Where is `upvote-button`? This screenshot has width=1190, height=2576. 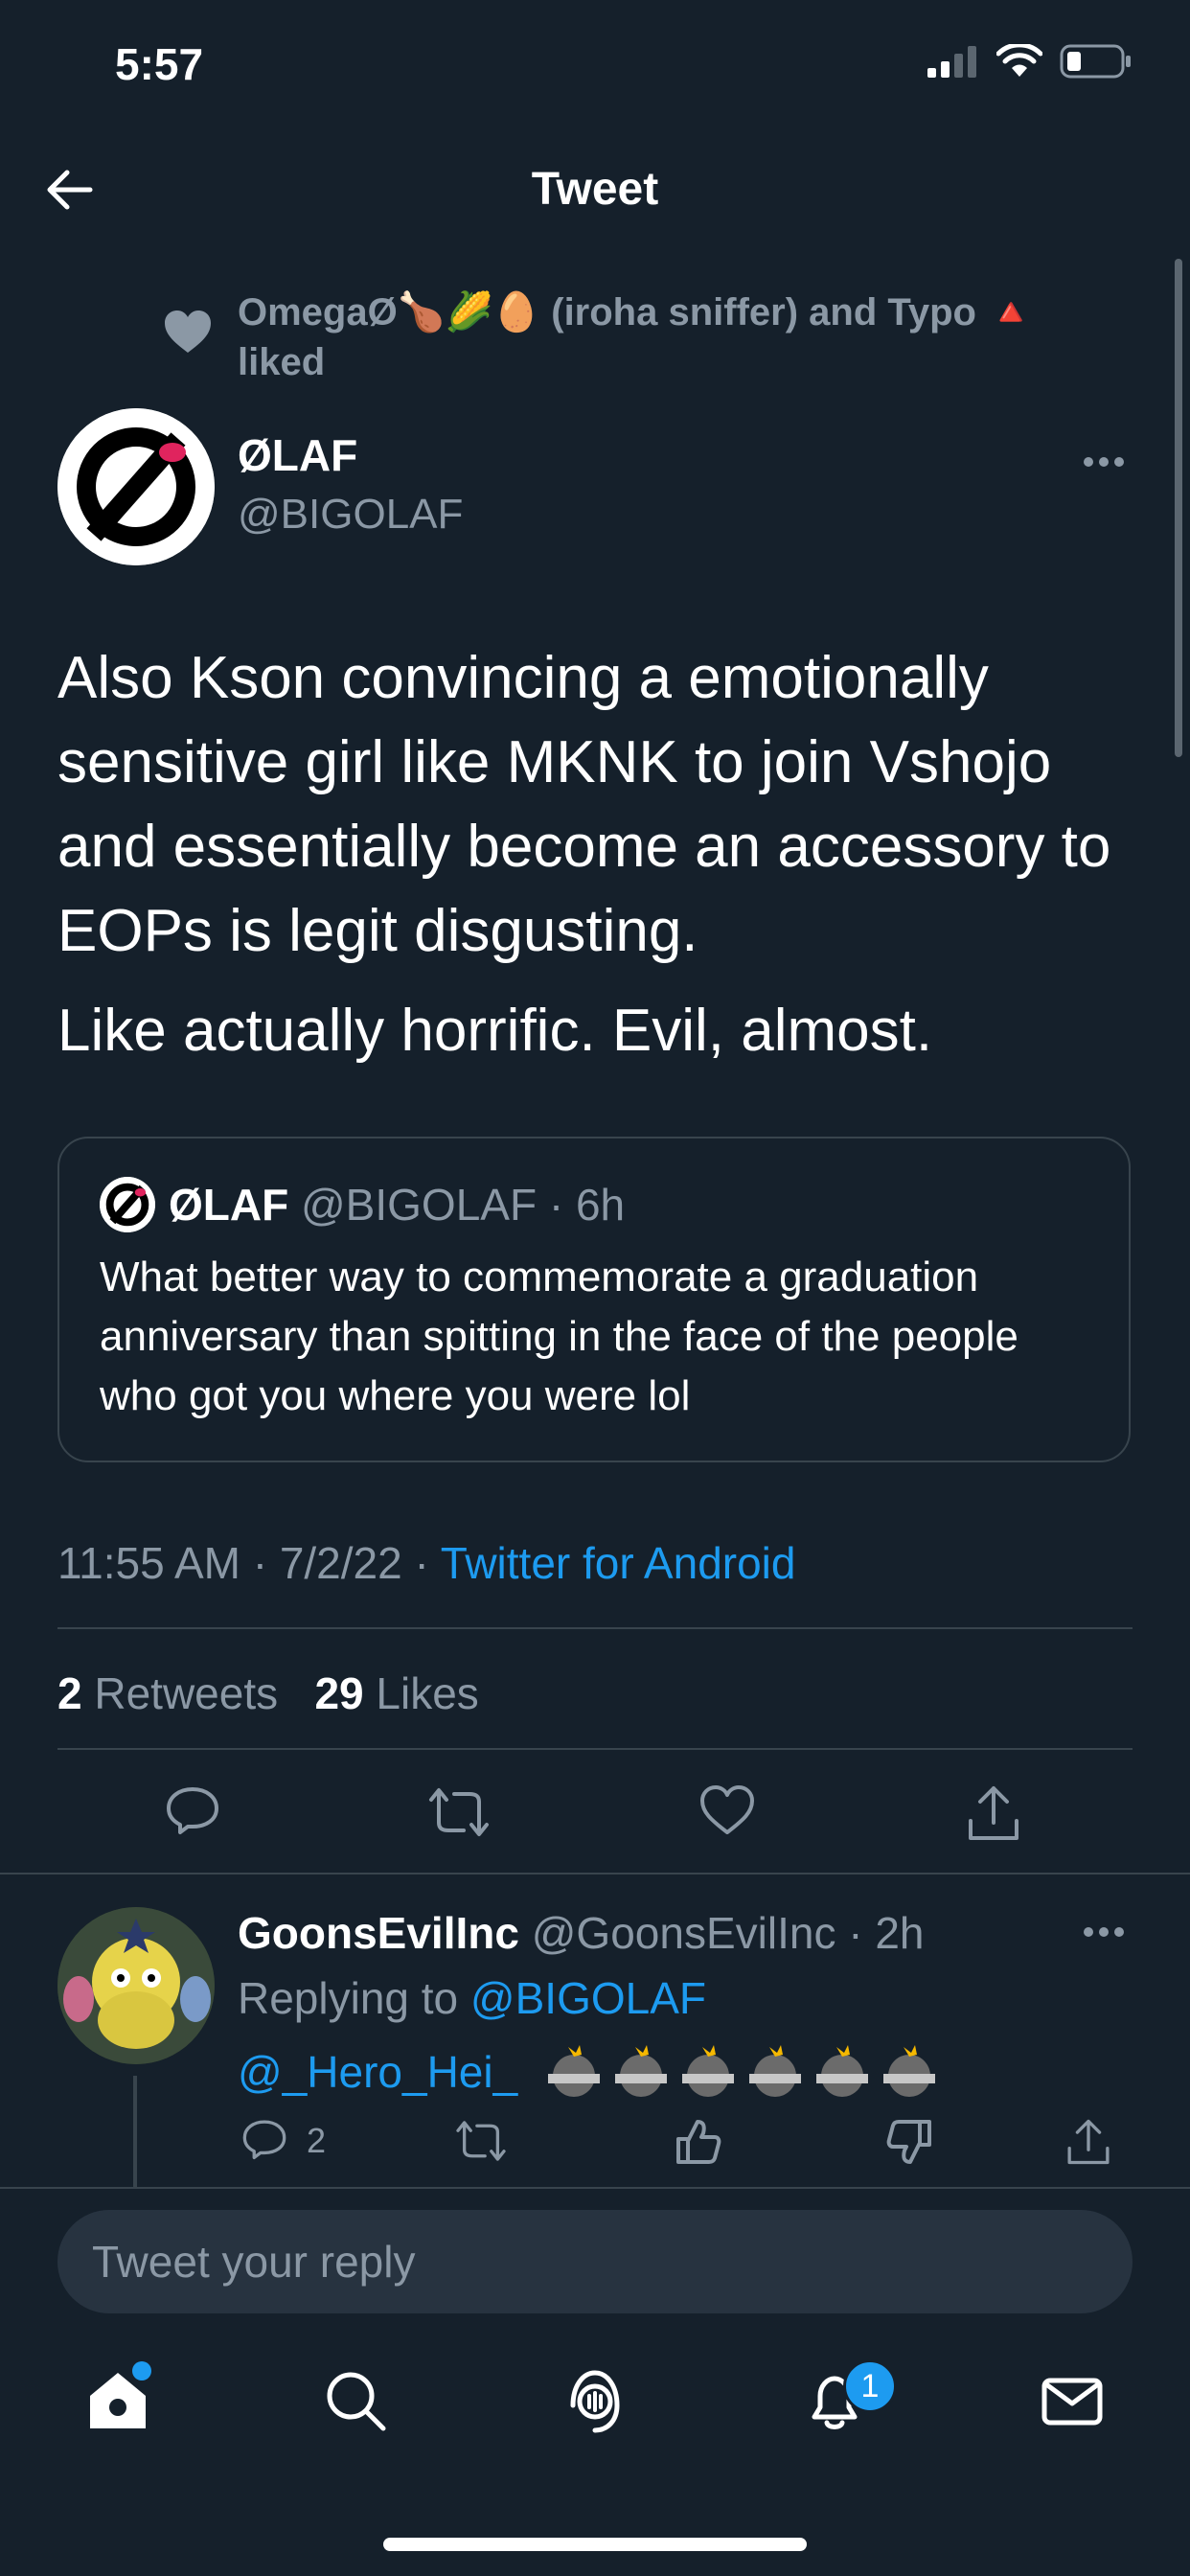 upvote-button is located at coordinates (699, 2142).